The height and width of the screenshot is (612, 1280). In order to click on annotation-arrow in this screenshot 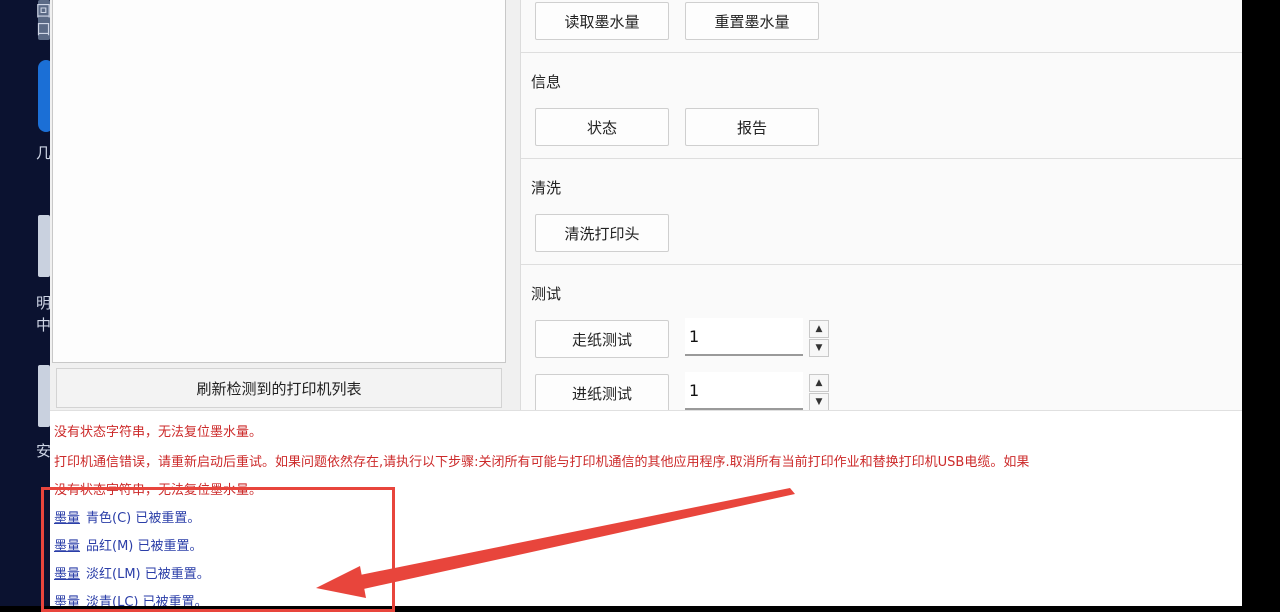, I will do `click(555, 543)`.